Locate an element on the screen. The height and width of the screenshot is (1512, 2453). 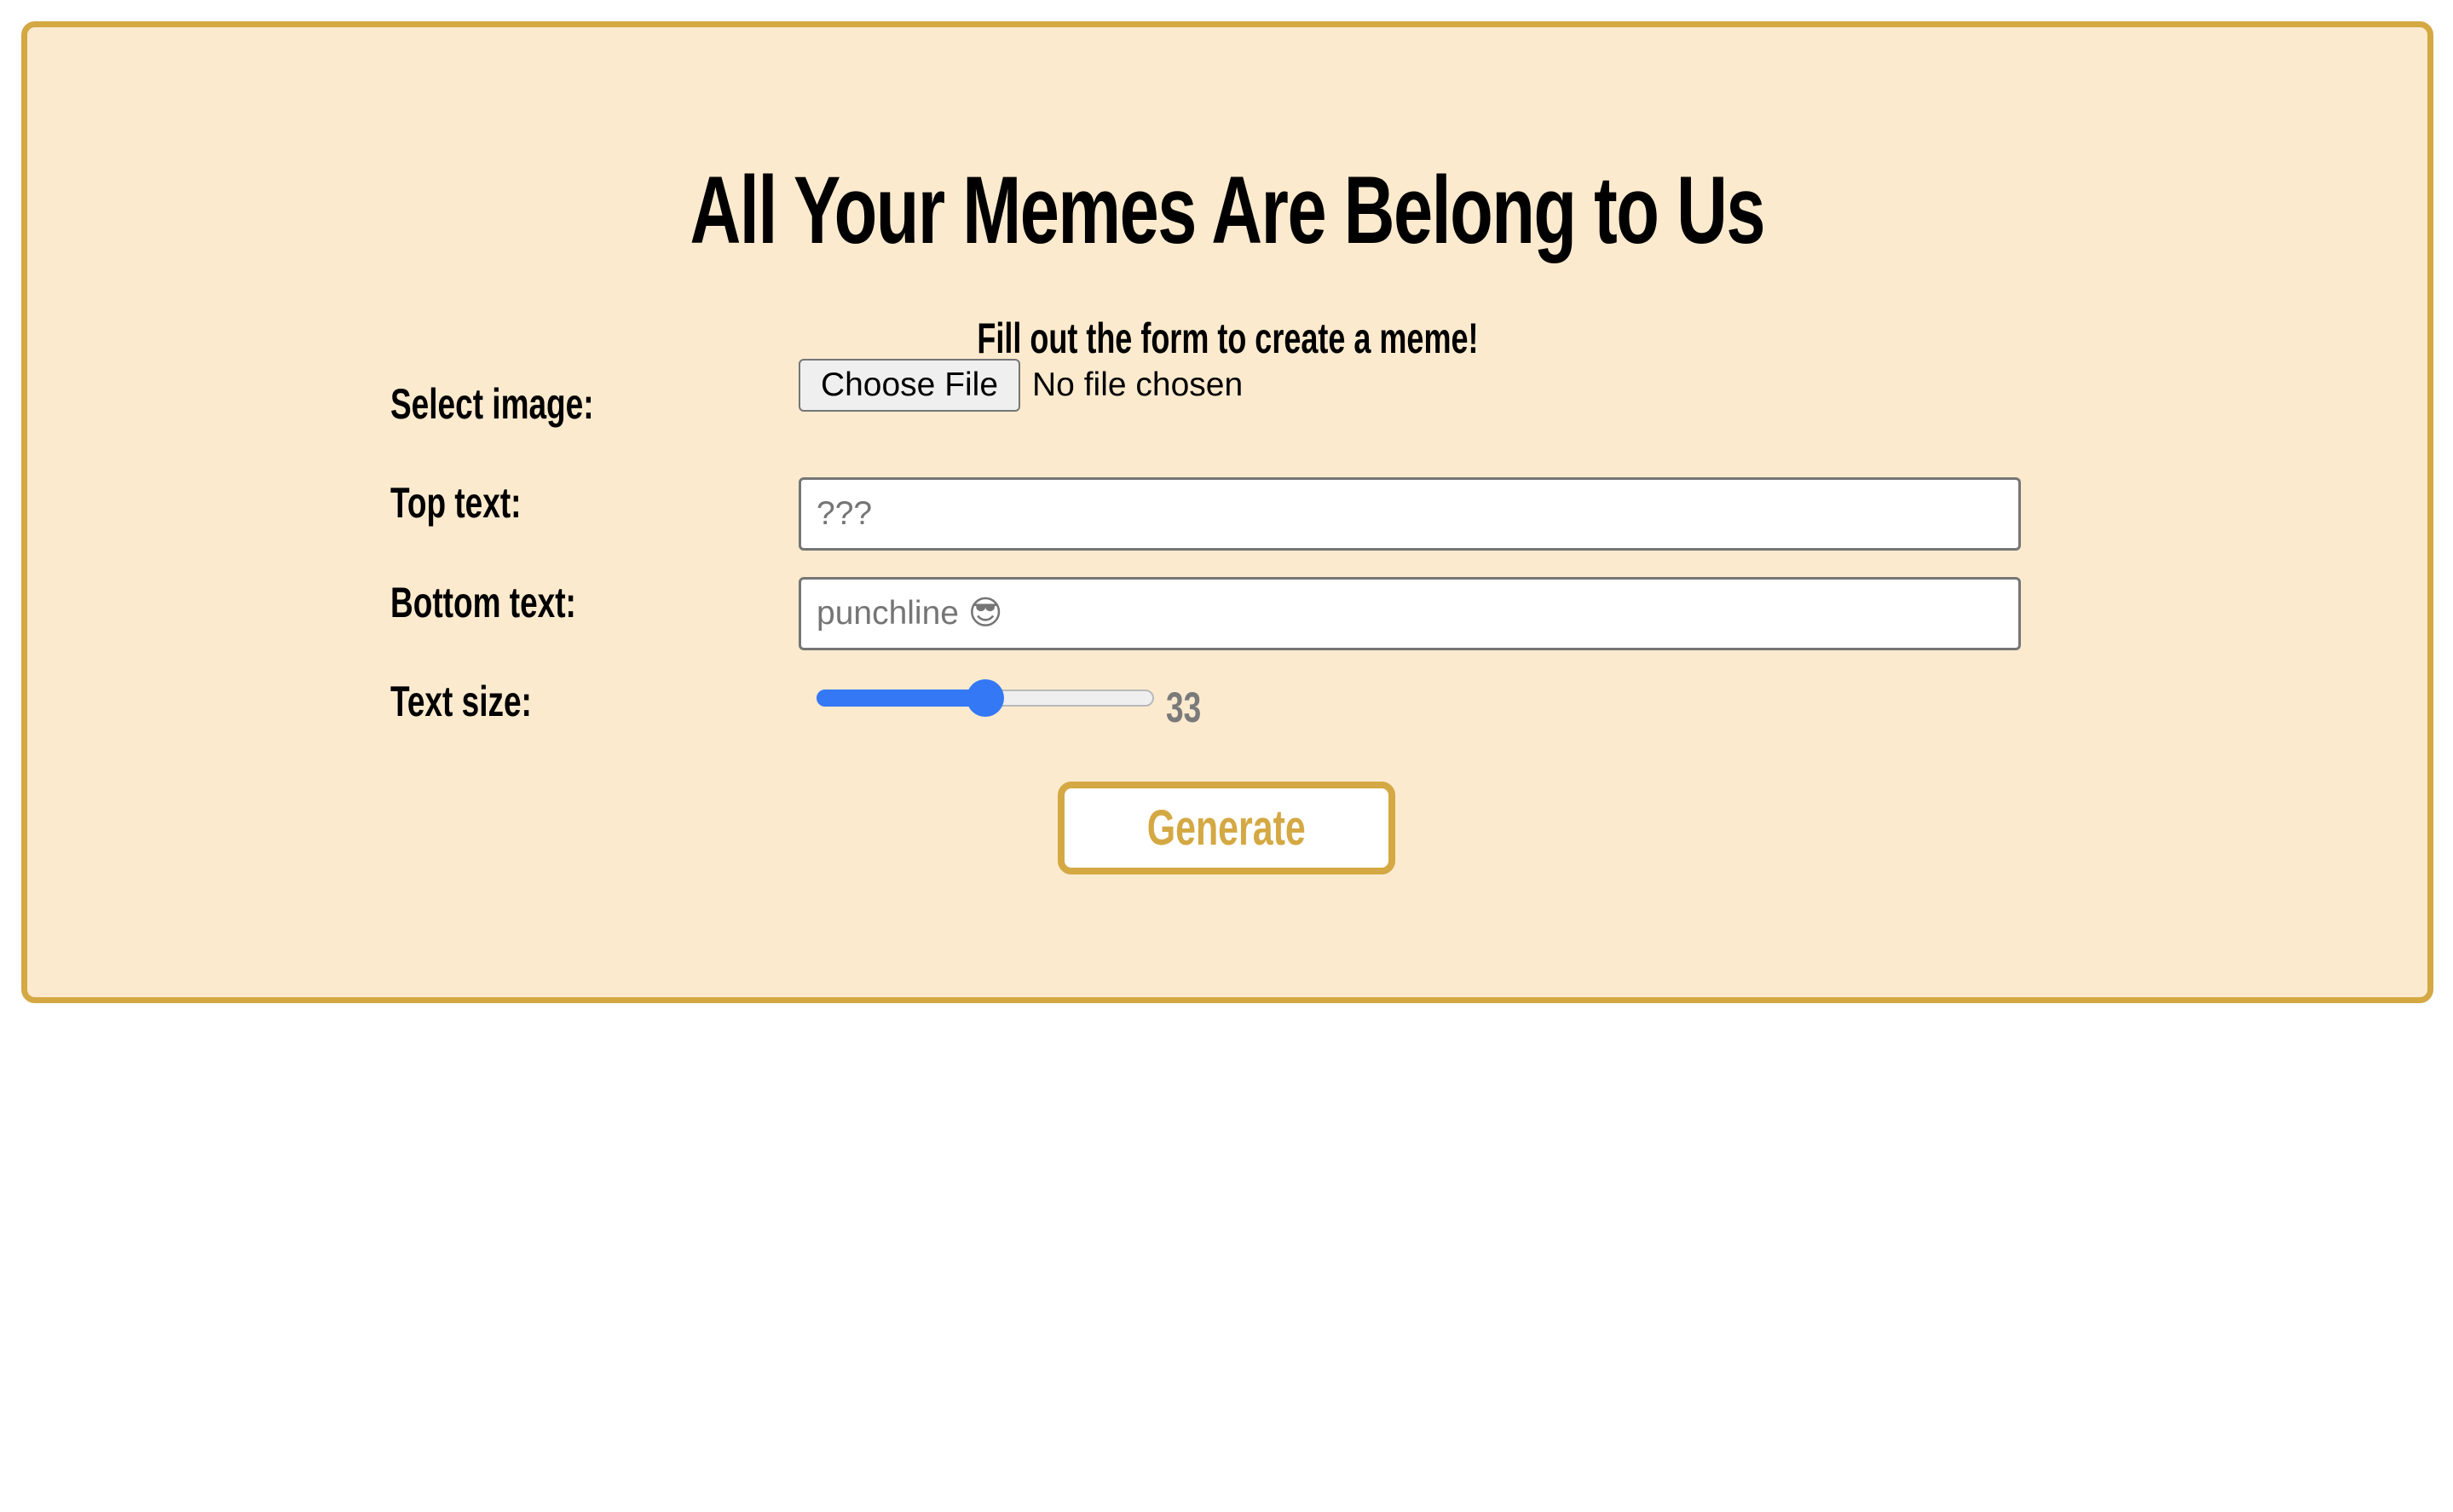
file-status-text: No file chosen is located at coordinates (1138, 384).